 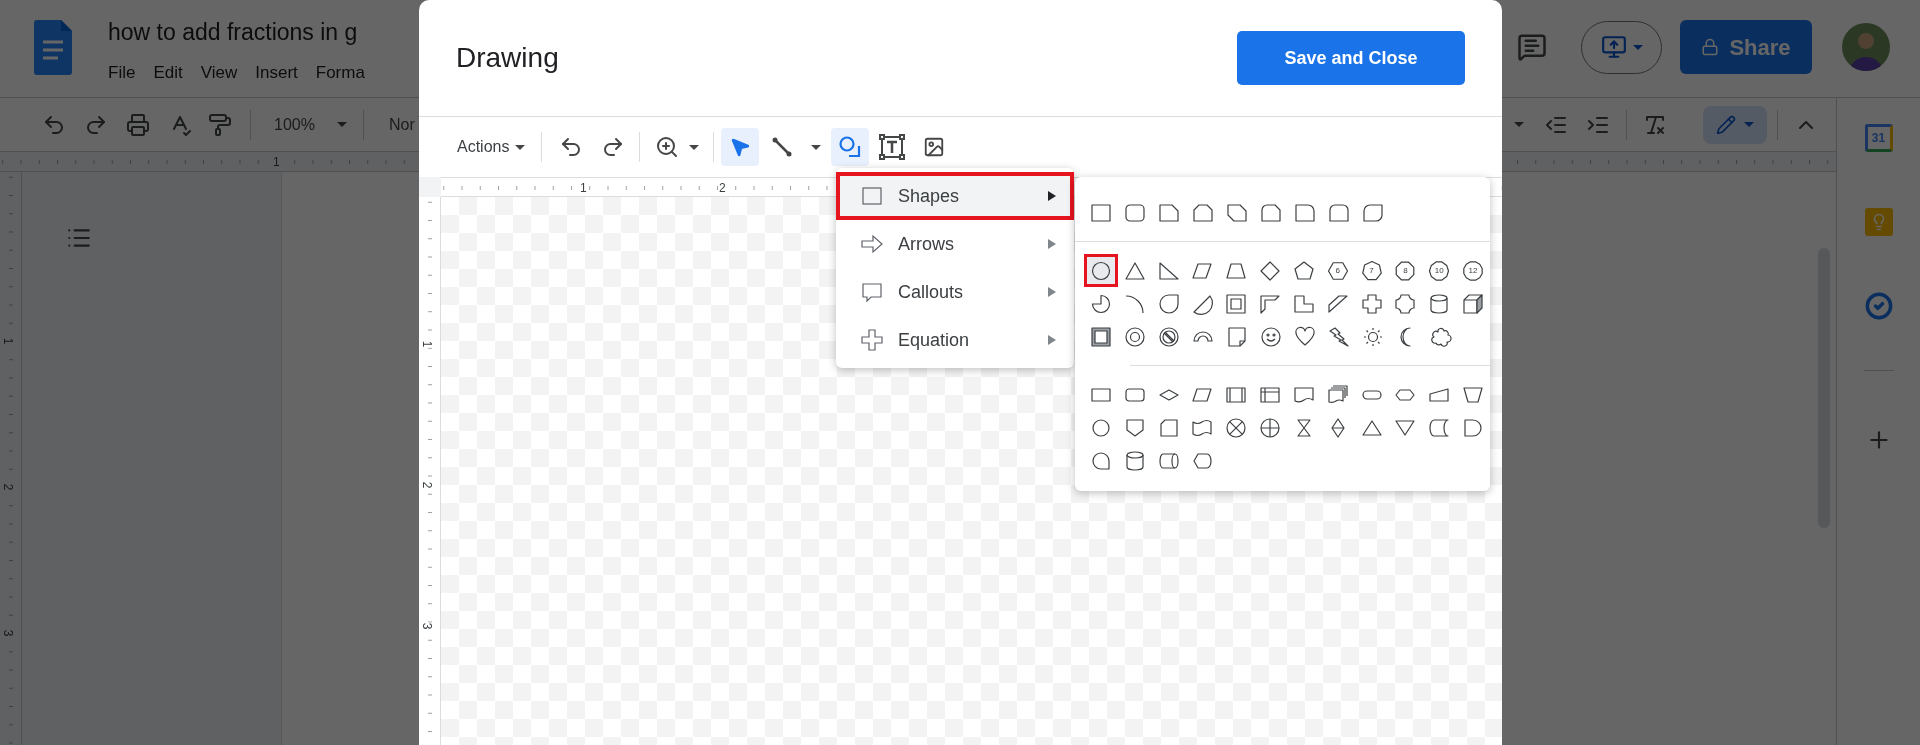 What do you see at coordinates (1746, 47) in the screenshot?
I see `share-button: Share` at bounding box center [1746, 47].